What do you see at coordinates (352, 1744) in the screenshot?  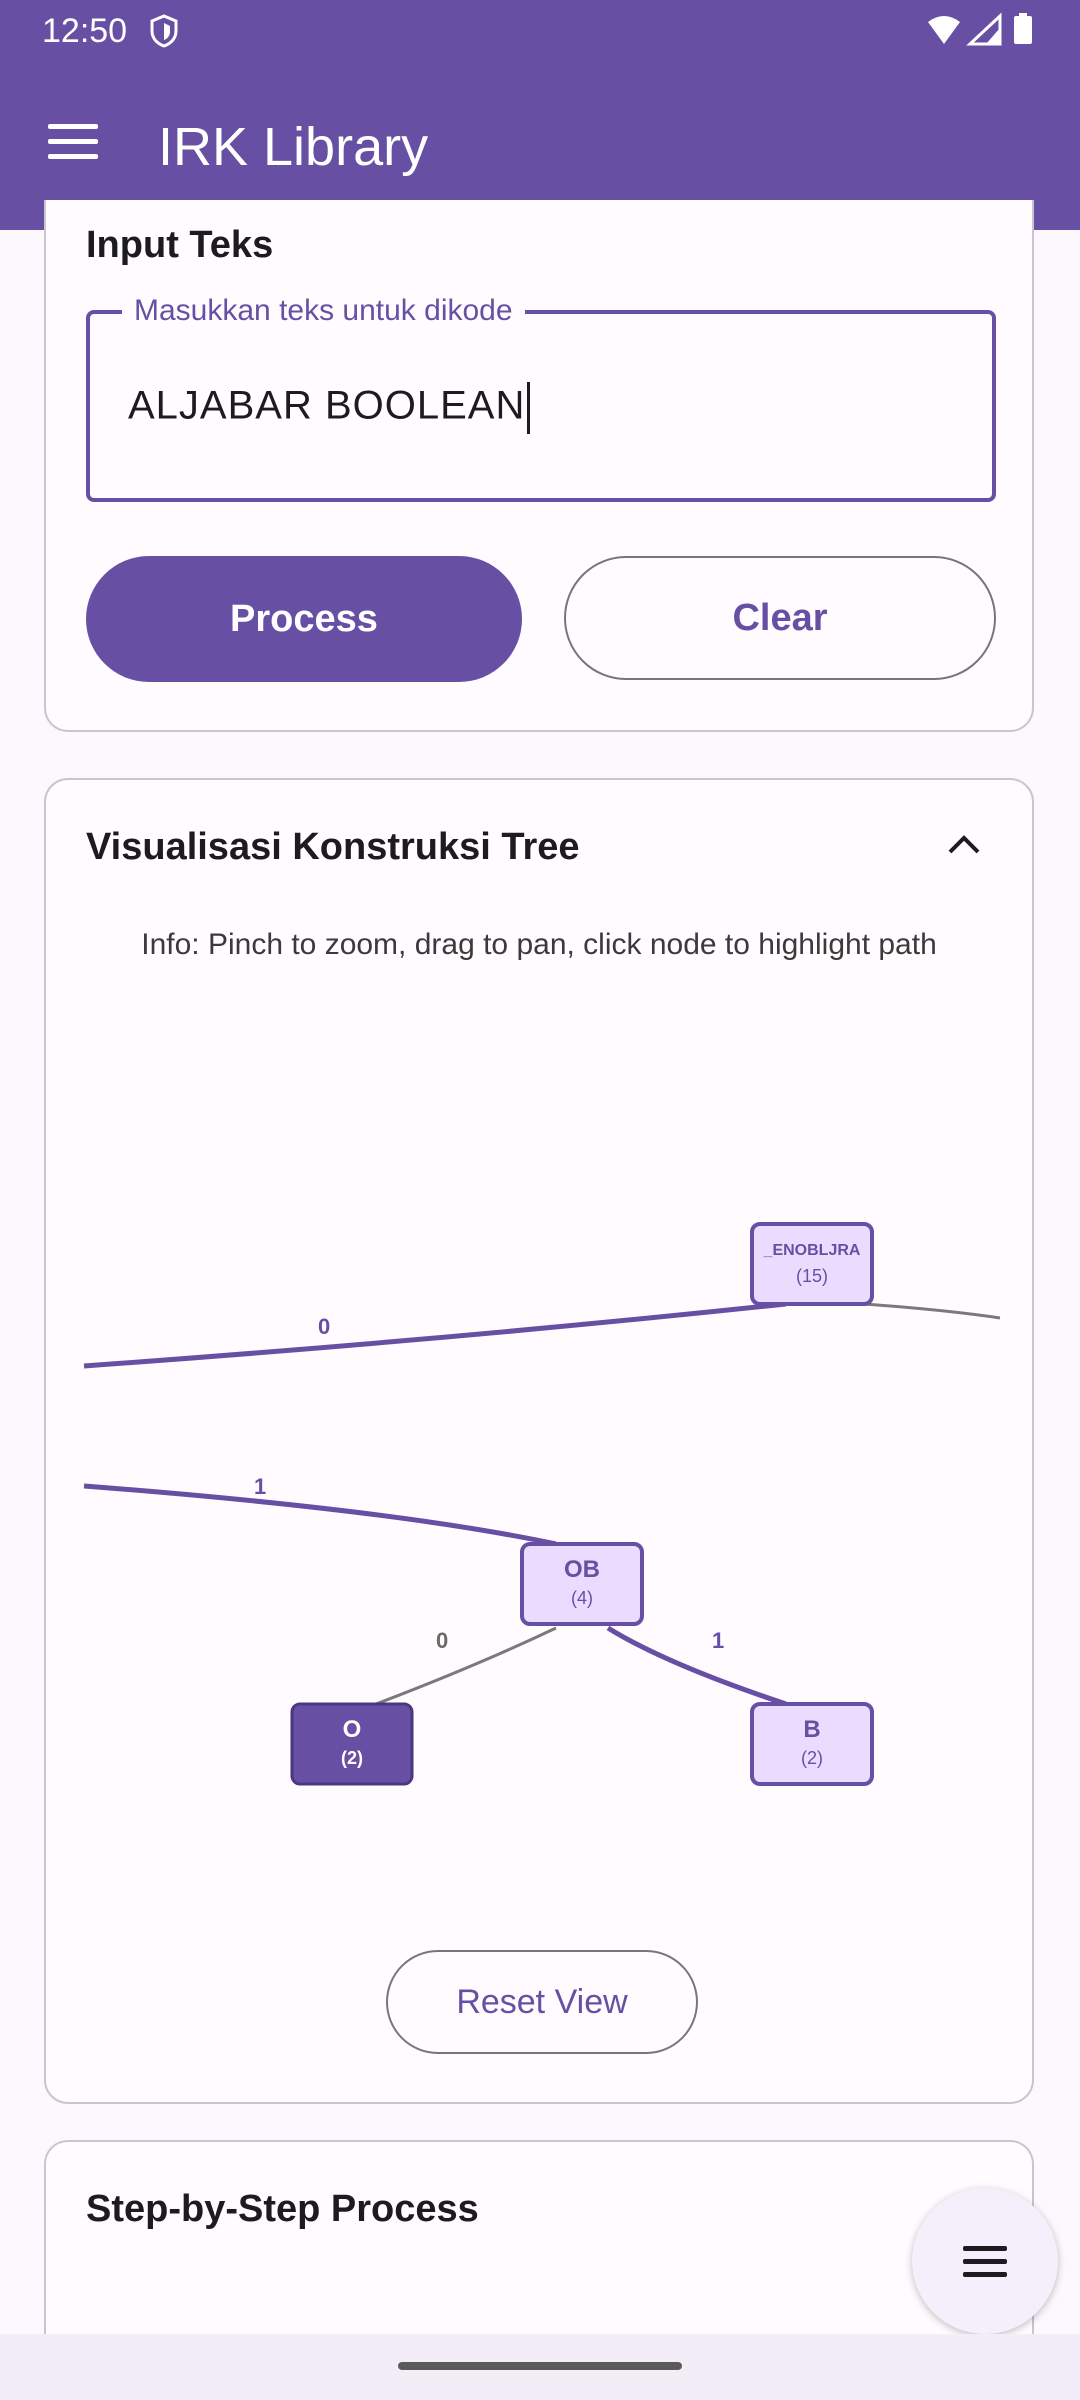 I see `tree-node-o: O (2)` at bounding box center [352, 1744].